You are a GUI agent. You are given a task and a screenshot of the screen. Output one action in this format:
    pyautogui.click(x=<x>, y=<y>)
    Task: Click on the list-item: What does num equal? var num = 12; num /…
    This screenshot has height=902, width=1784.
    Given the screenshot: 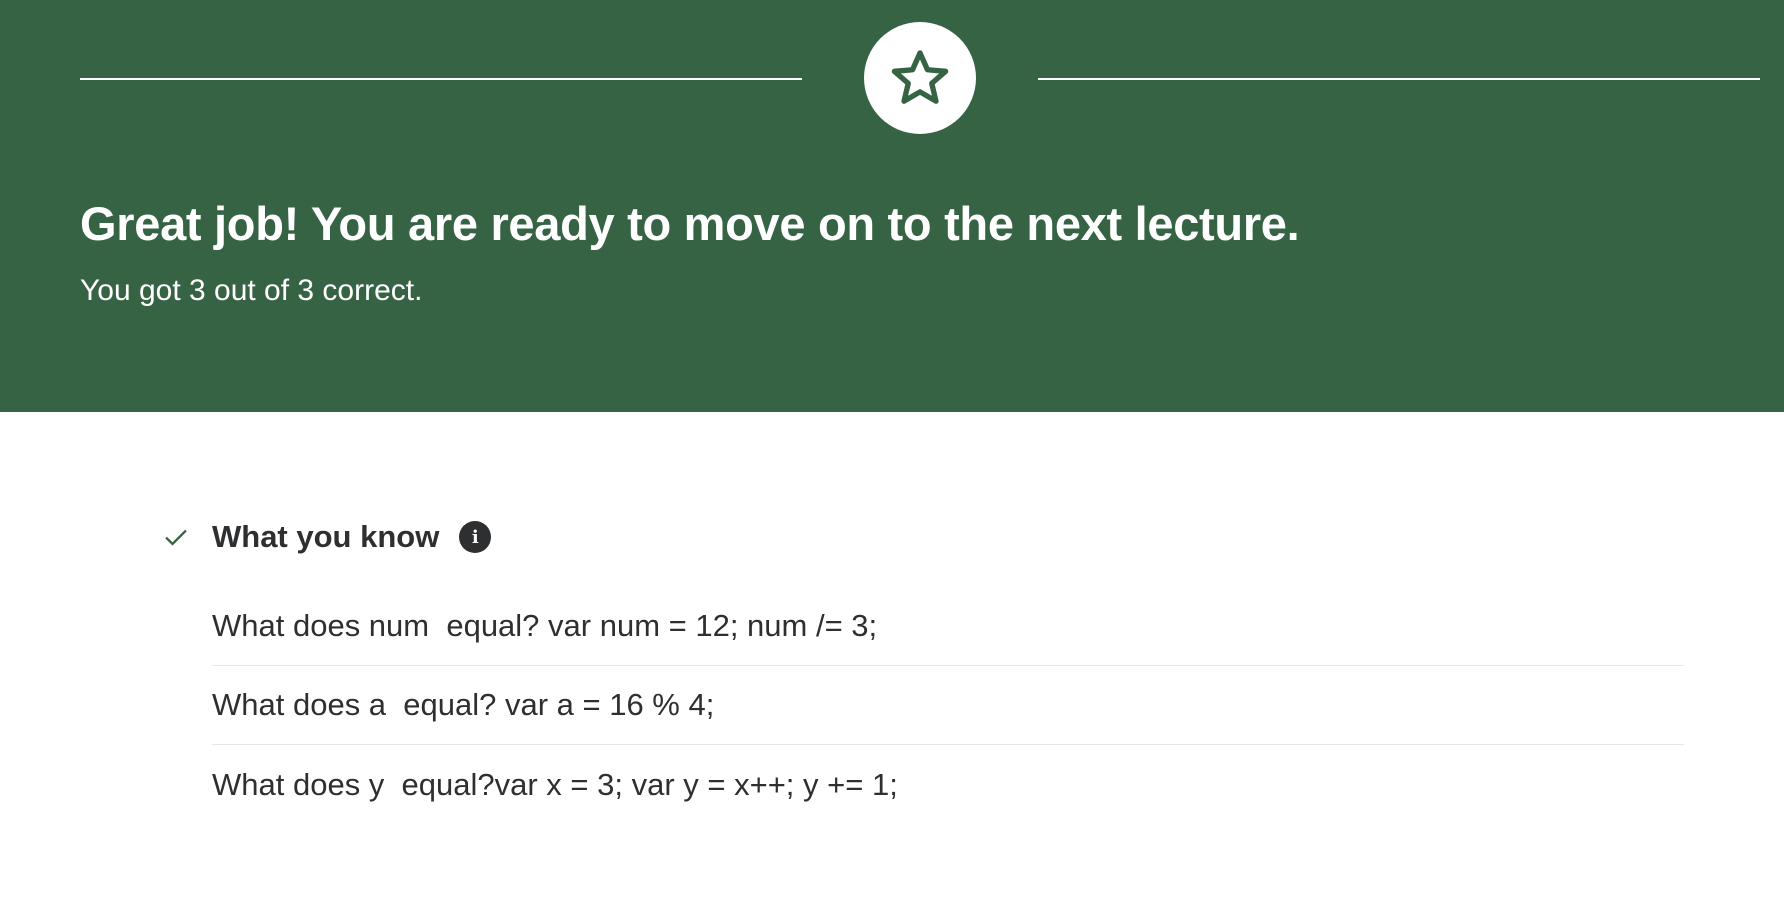 What is the action you would take?
    pyautogui.click(x=948, y=626)
    